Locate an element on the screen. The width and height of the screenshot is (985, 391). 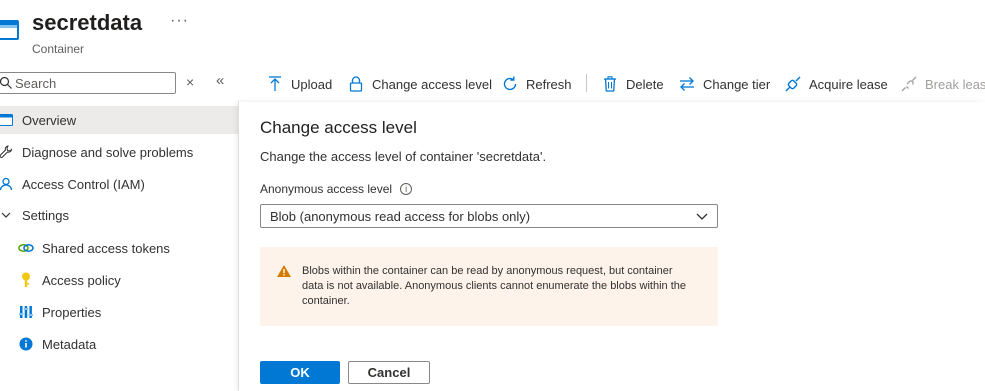
refresh-label: Refresh is located at coordinates (549, 84).